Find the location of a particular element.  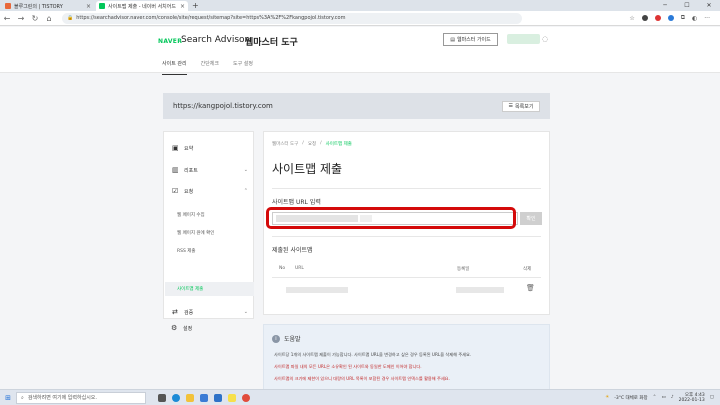

menu-tool-settings: 도구 설정 is located at coordinates (243, 67).